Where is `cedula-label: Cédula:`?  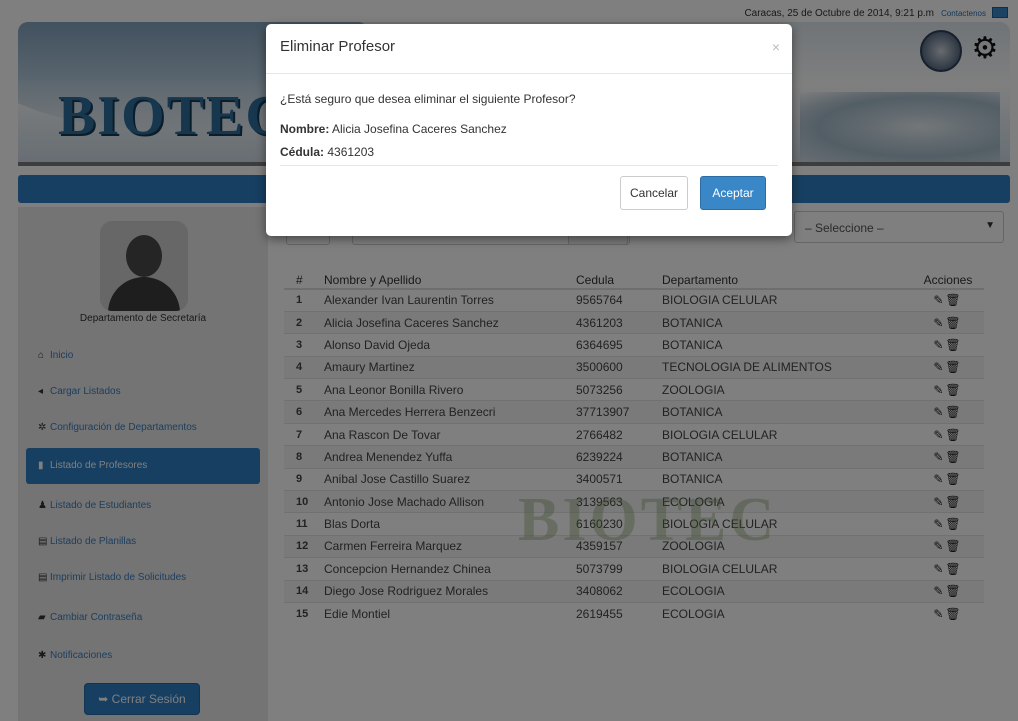
cedula-label: Cédula: is located at coordinates (302, 152).